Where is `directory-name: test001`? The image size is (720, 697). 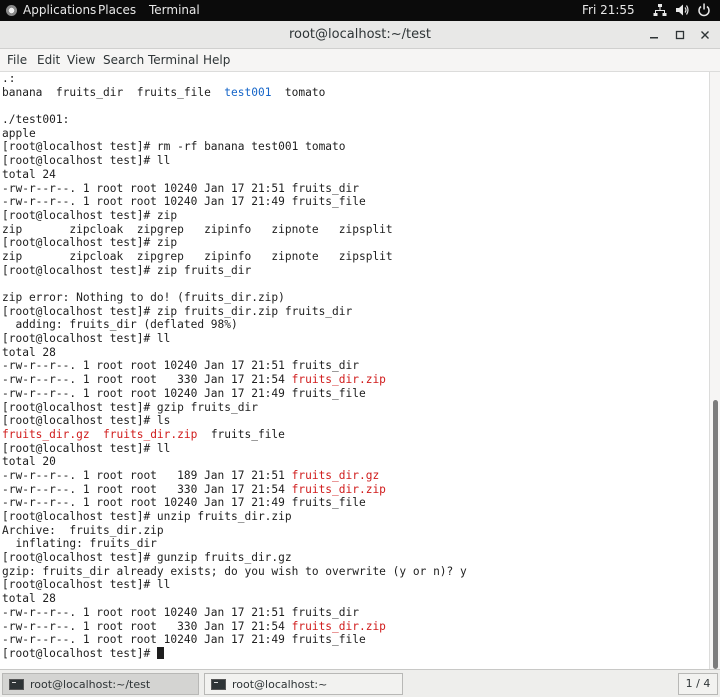 directory-name: test001 is located at coordinates (248, 92).